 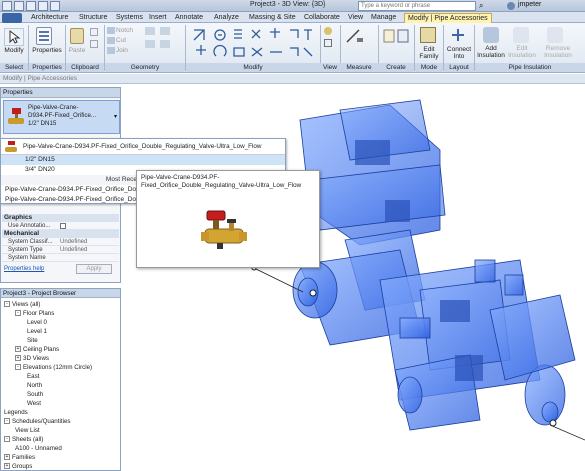 I want to click on tree-item: West, so click(x=34, y=404).